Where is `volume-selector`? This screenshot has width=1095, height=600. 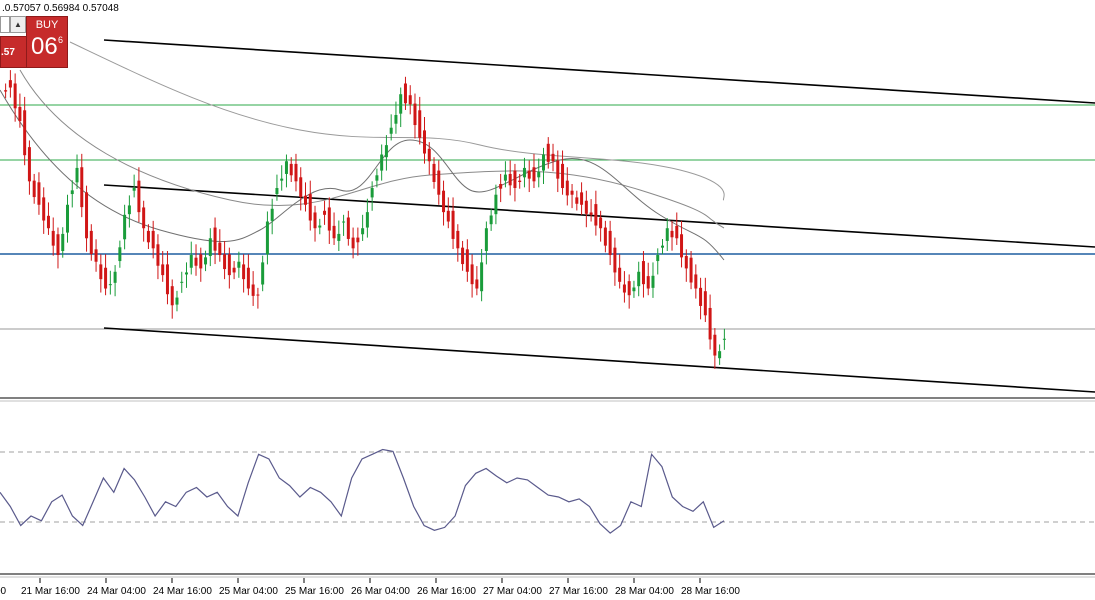
volume-selector is located at coordinates (5, 24).